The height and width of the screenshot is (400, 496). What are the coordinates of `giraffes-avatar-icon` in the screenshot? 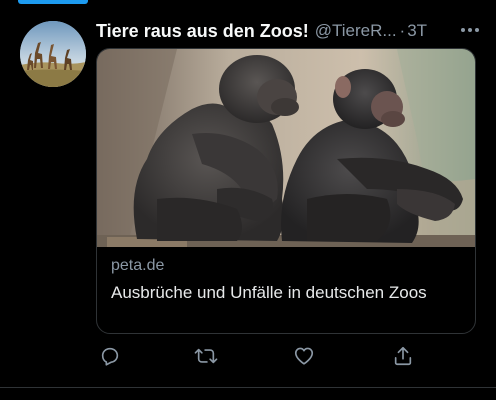 It's located at (53, 54).